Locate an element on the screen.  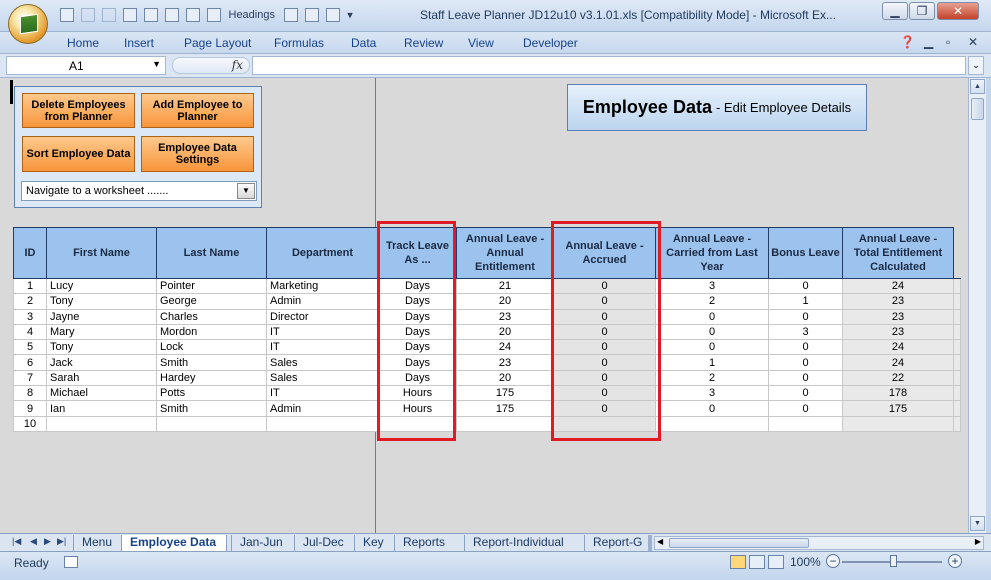
scroll-left-icon: ◀ is located at coordinates (660, 541).